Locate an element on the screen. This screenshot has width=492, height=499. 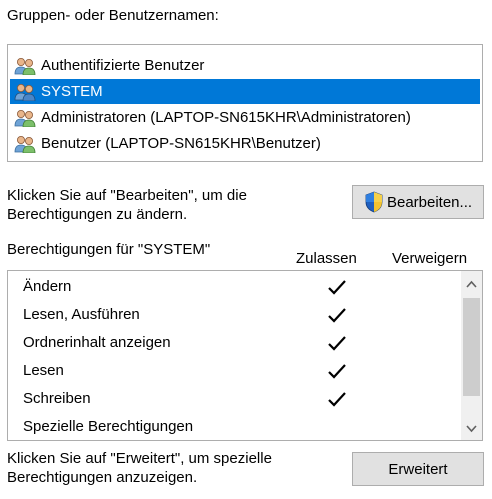
permissions-scrollbar is located at coordinates (471, 355).